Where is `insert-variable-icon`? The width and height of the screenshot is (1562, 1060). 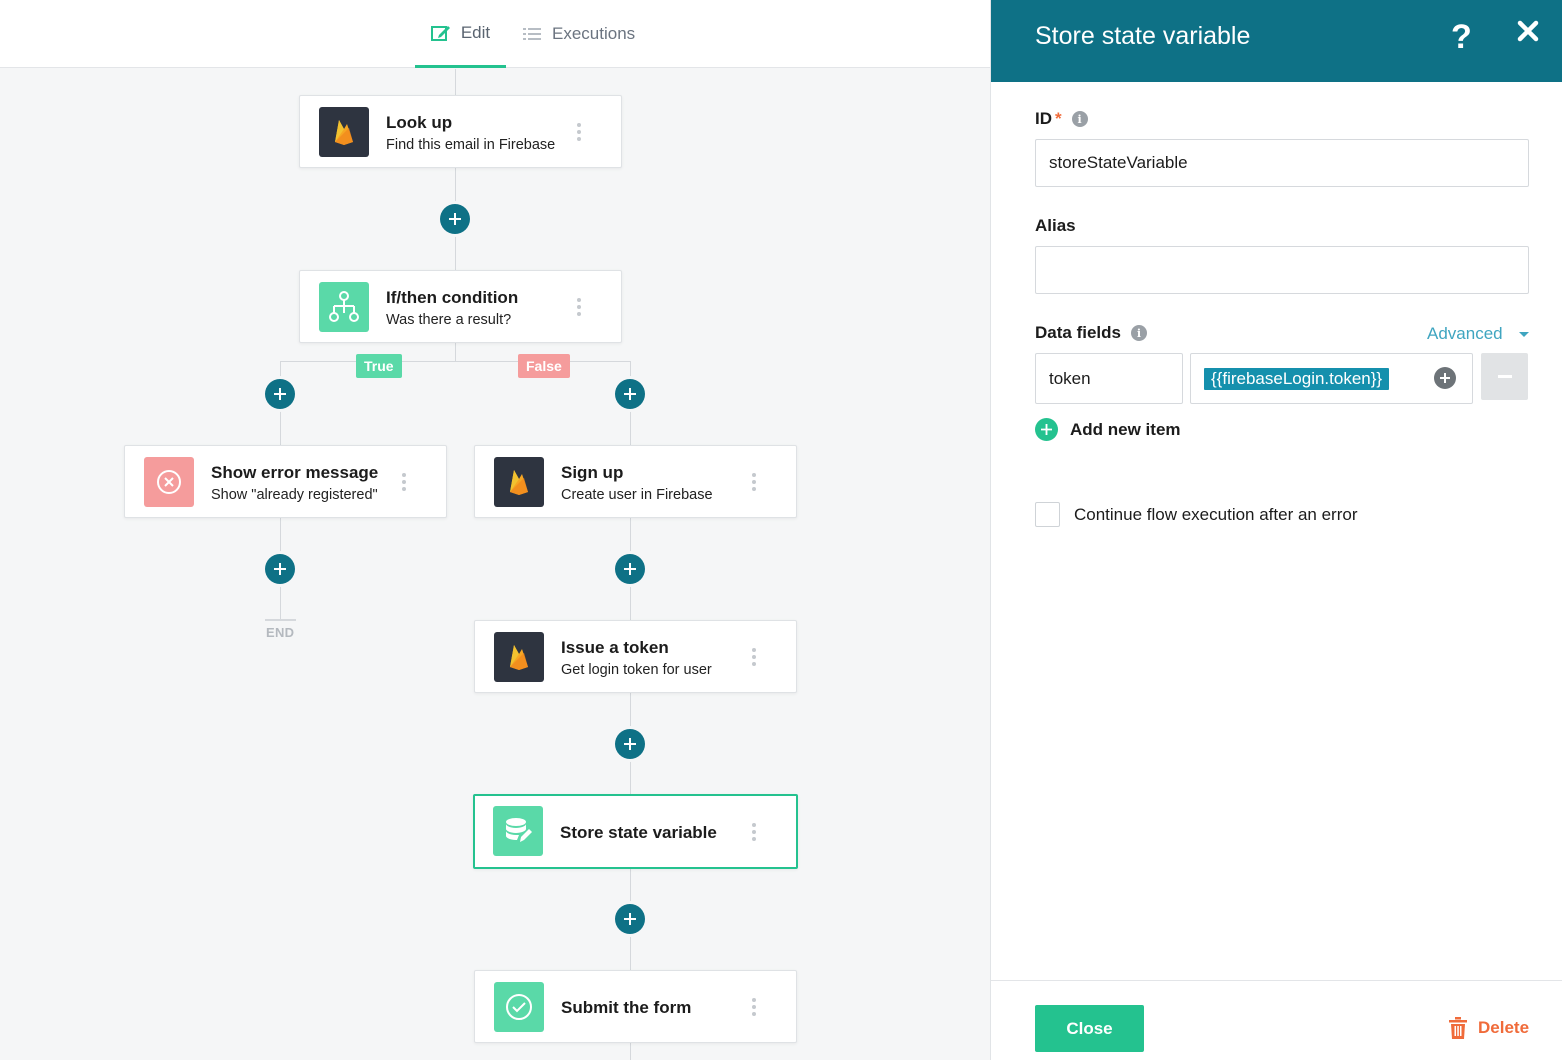 insert-variable-icon is located at coordinates (1445, 378).